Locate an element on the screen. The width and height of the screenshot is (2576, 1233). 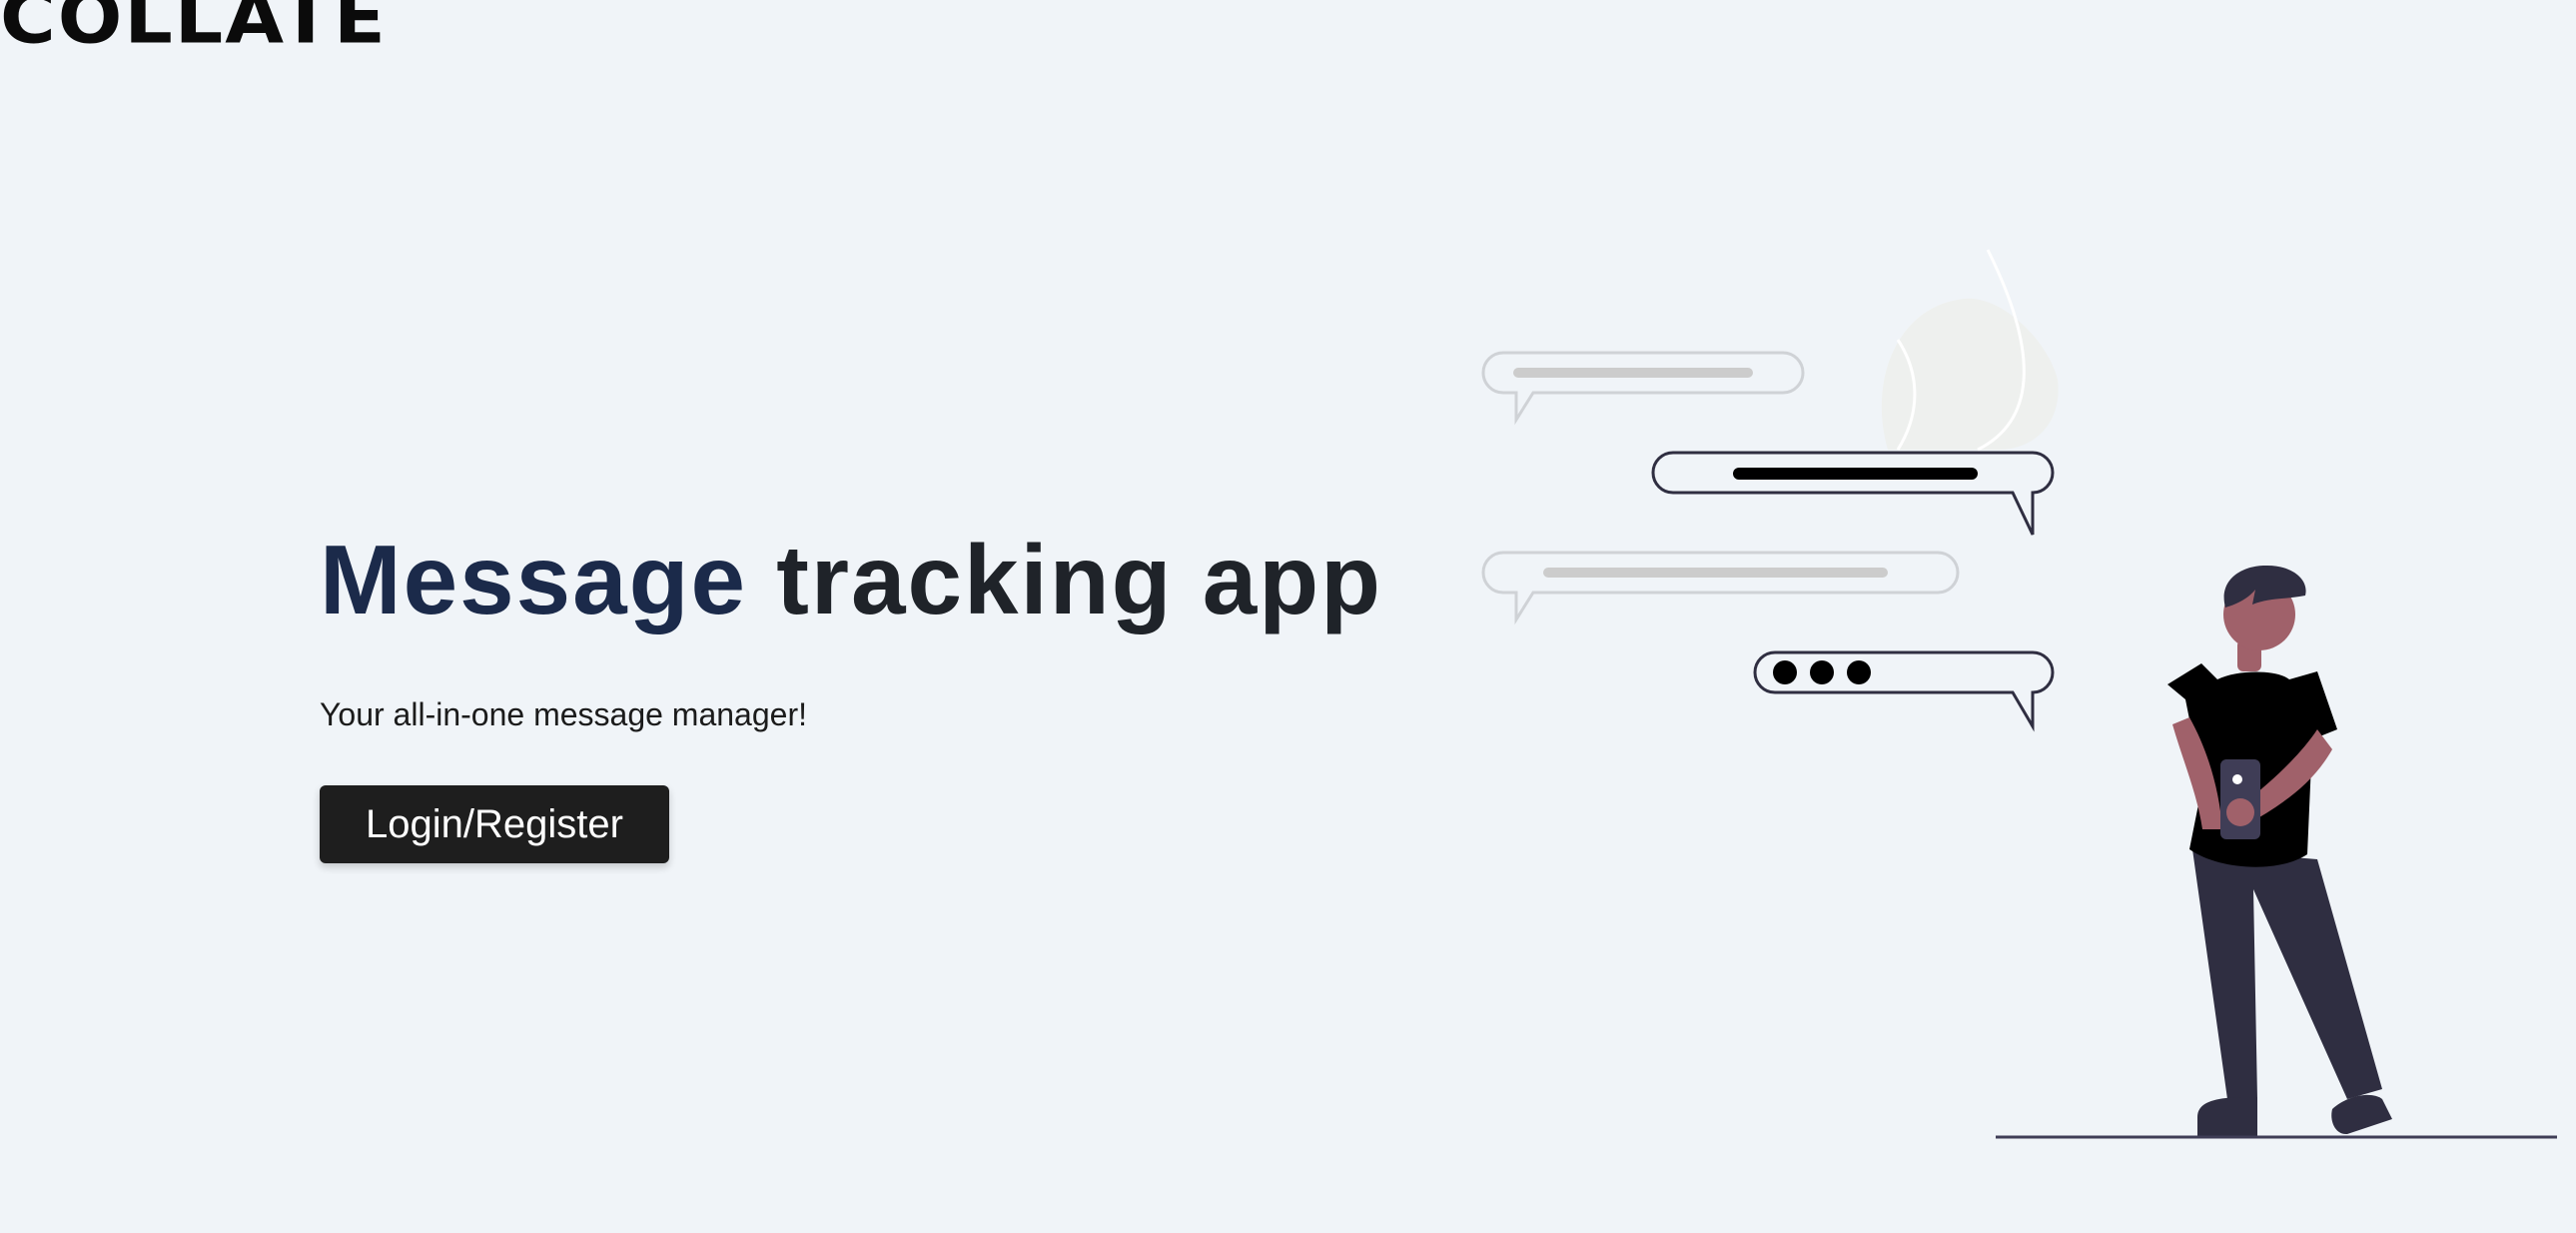
person-leg-left is located at coordinates (2287, 974).